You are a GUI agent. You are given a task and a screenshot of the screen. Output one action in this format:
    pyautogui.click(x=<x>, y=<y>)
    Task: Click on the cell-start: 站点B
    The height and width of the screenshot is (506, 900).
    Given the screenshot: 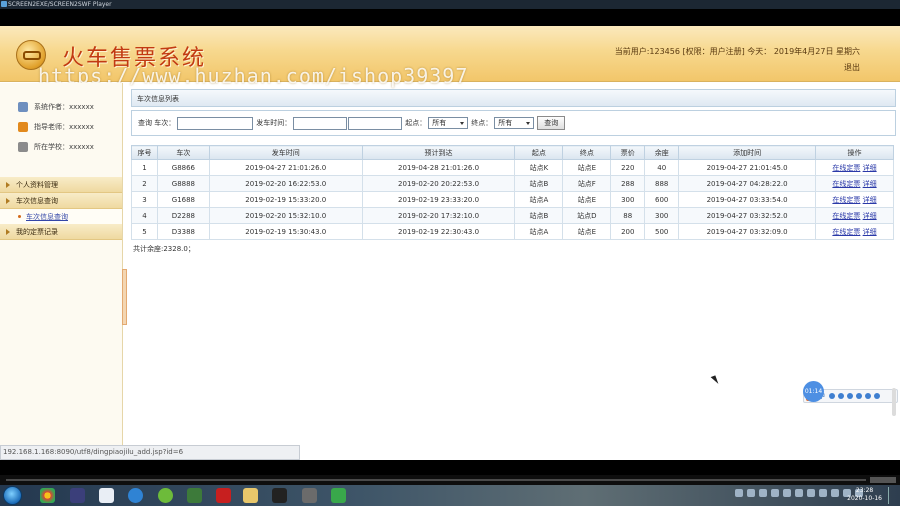 What is the action you would take?
    pyautogui.click(x=539, y=215)
    